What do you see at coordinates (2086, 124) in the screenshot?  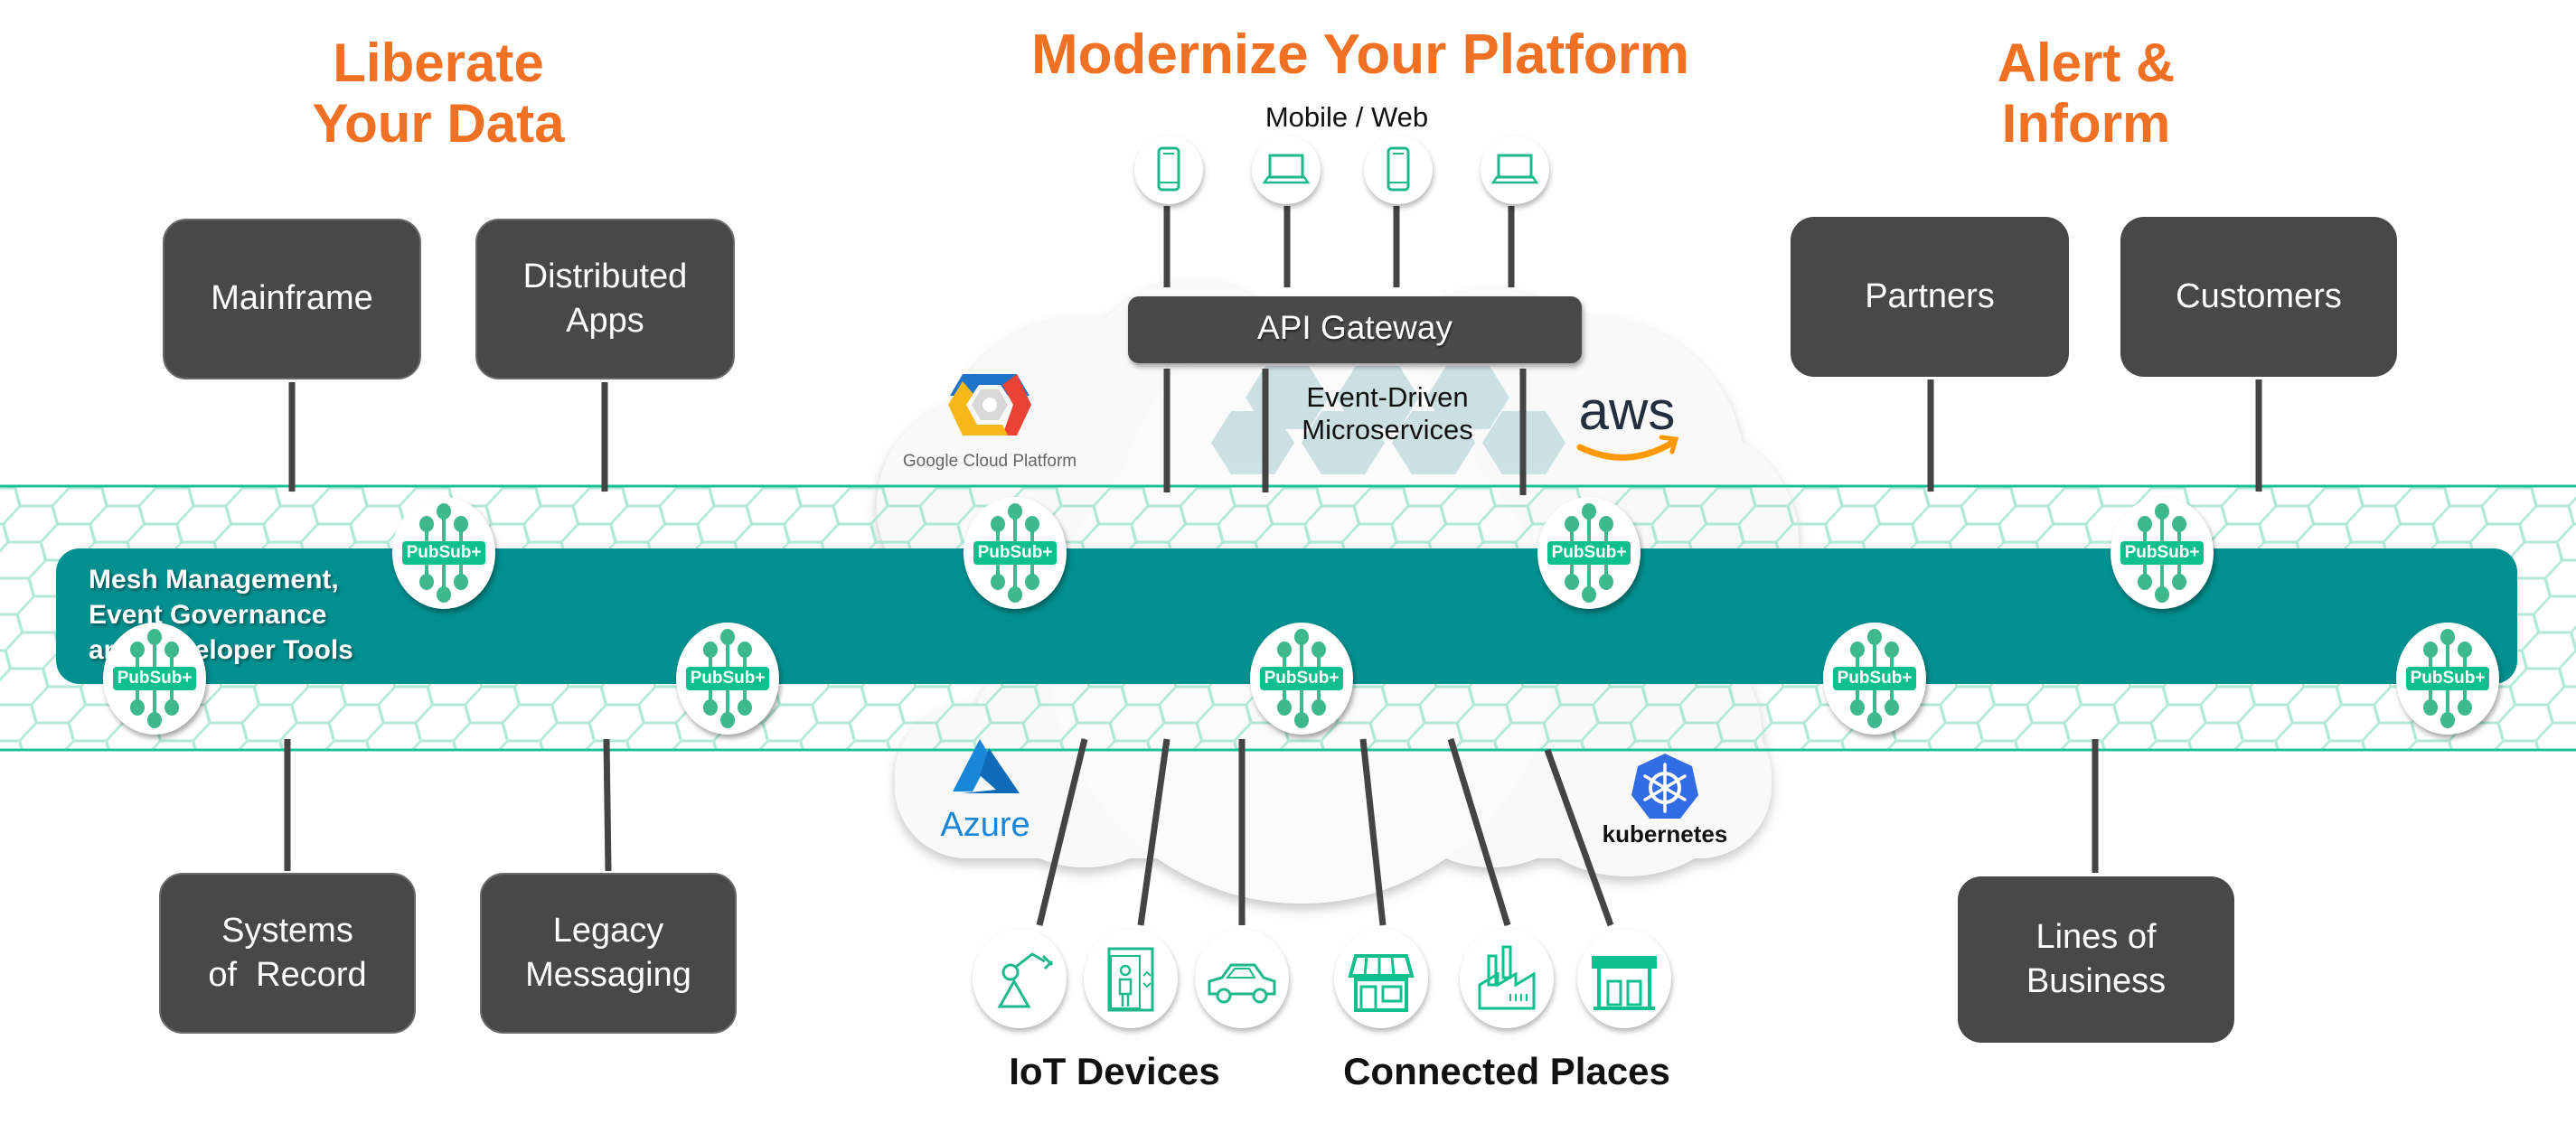 I see `title-line: Inform` at bounding box center [2086, 124].